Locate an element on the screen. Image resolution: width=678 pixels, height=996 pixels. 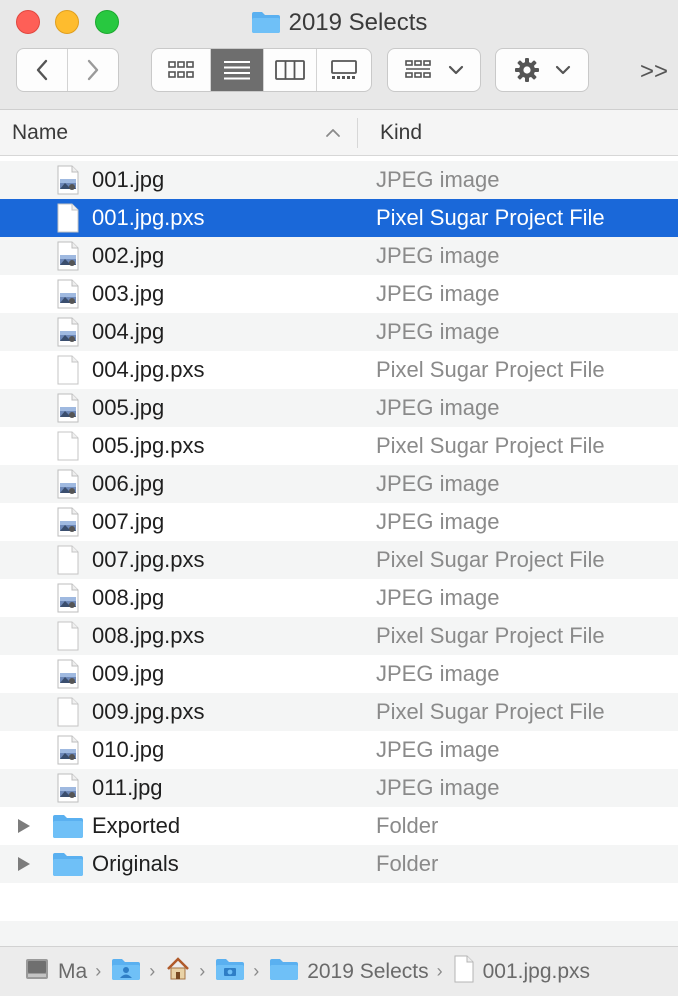
file-name: 003.jpg is located at coordinates (128, 293).